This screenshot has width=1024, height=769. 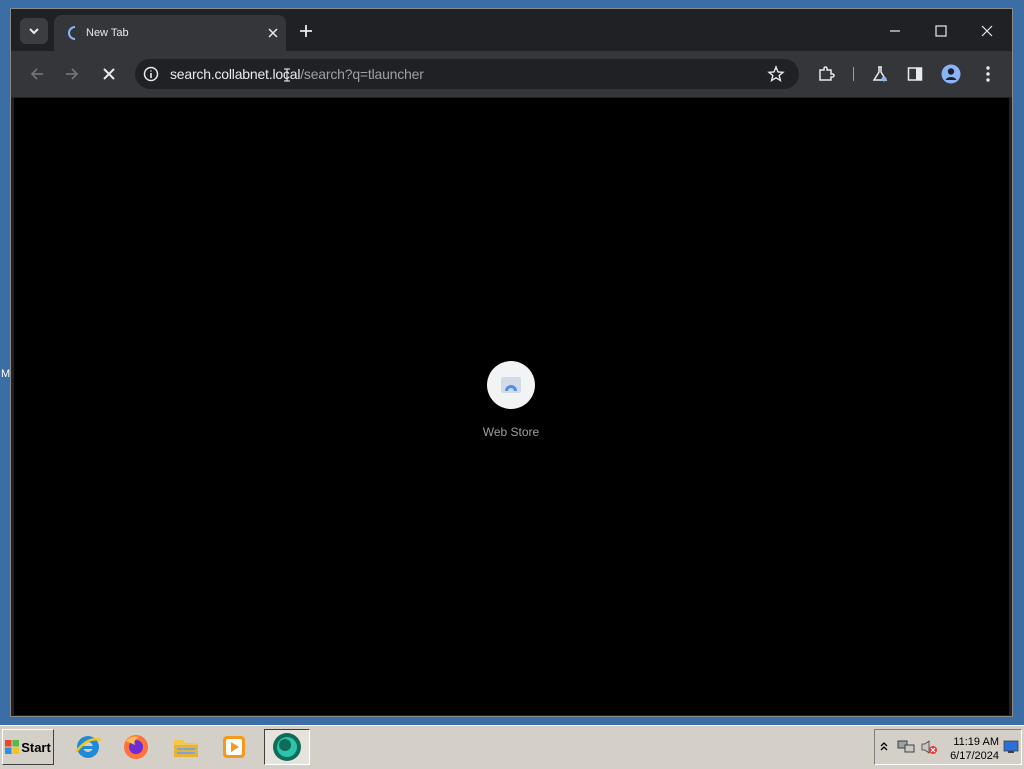 I want to click on labs-button, so click(x=880, y=74).